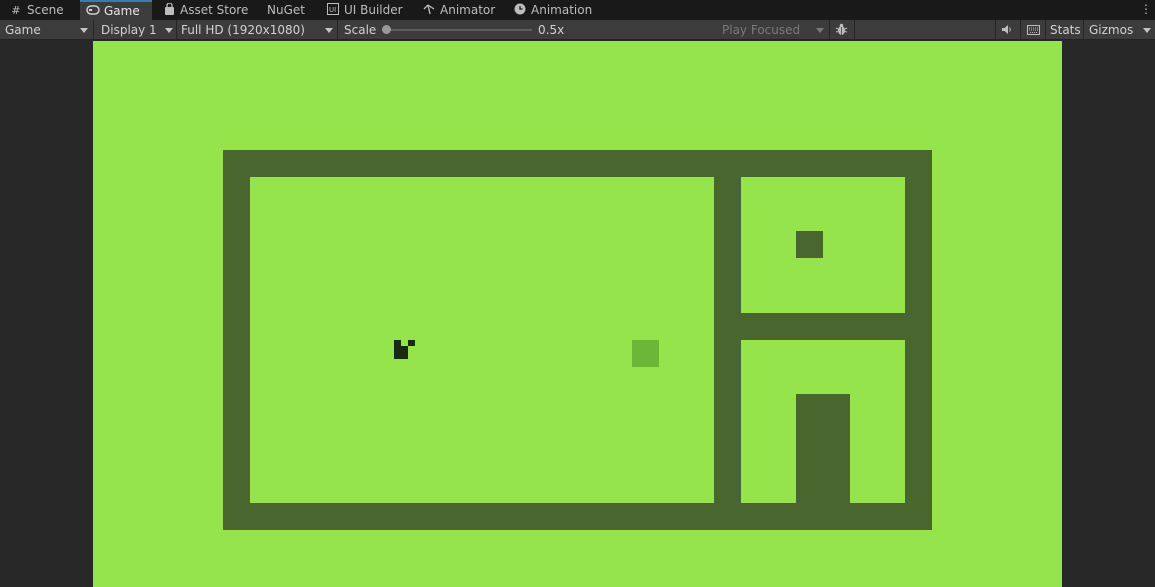 The image size is (1155, 587). I want to click on tab-scene: # Scene, so click(36, 10).